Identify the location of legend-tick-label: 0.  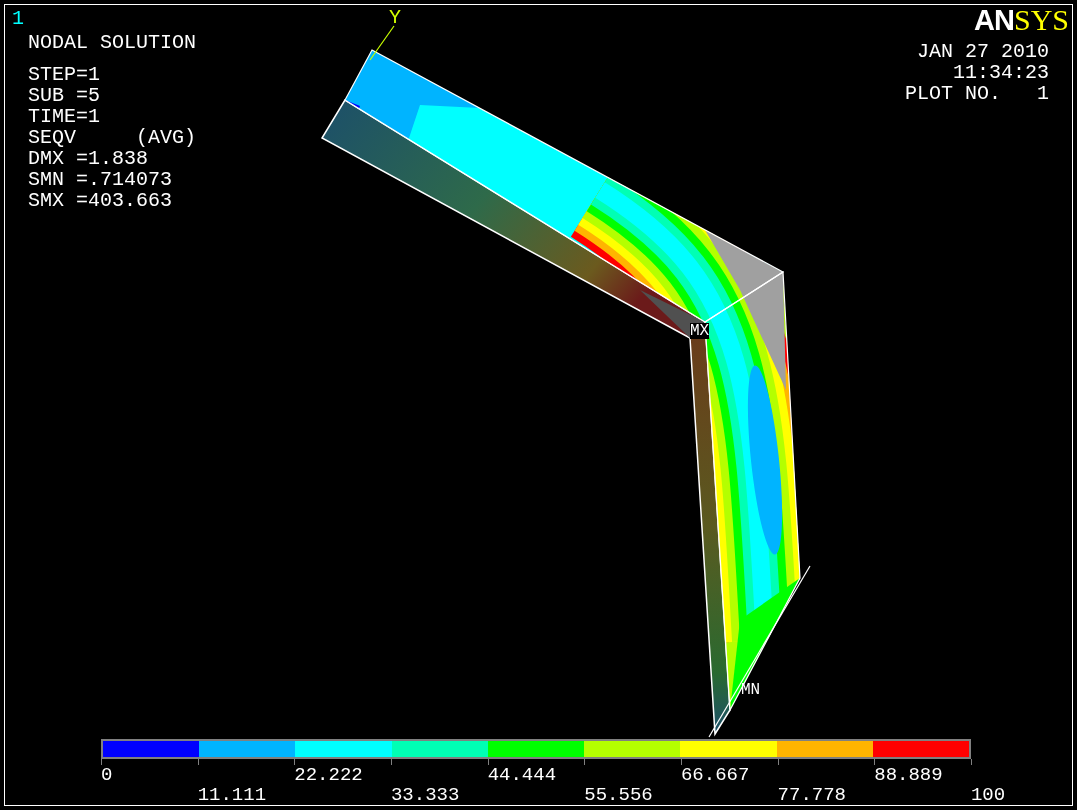
(107, 775).